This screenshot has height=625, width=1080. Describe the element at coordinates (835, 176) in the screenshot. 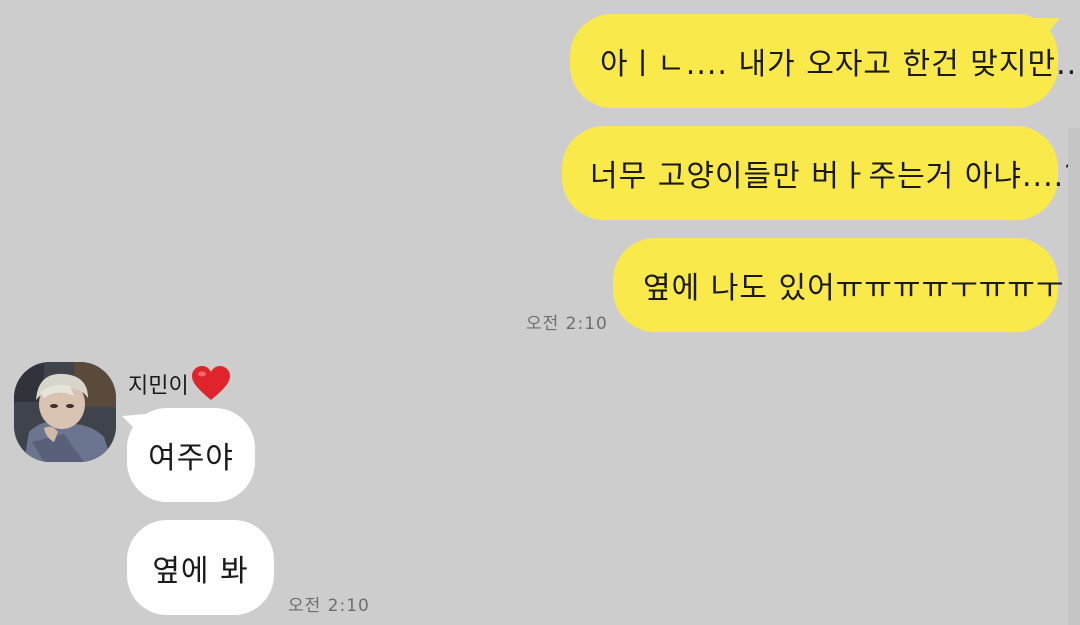

I see `sent-message-text: 너무 고양이들만 버ㅏ주는거 아냐....??` at that location.